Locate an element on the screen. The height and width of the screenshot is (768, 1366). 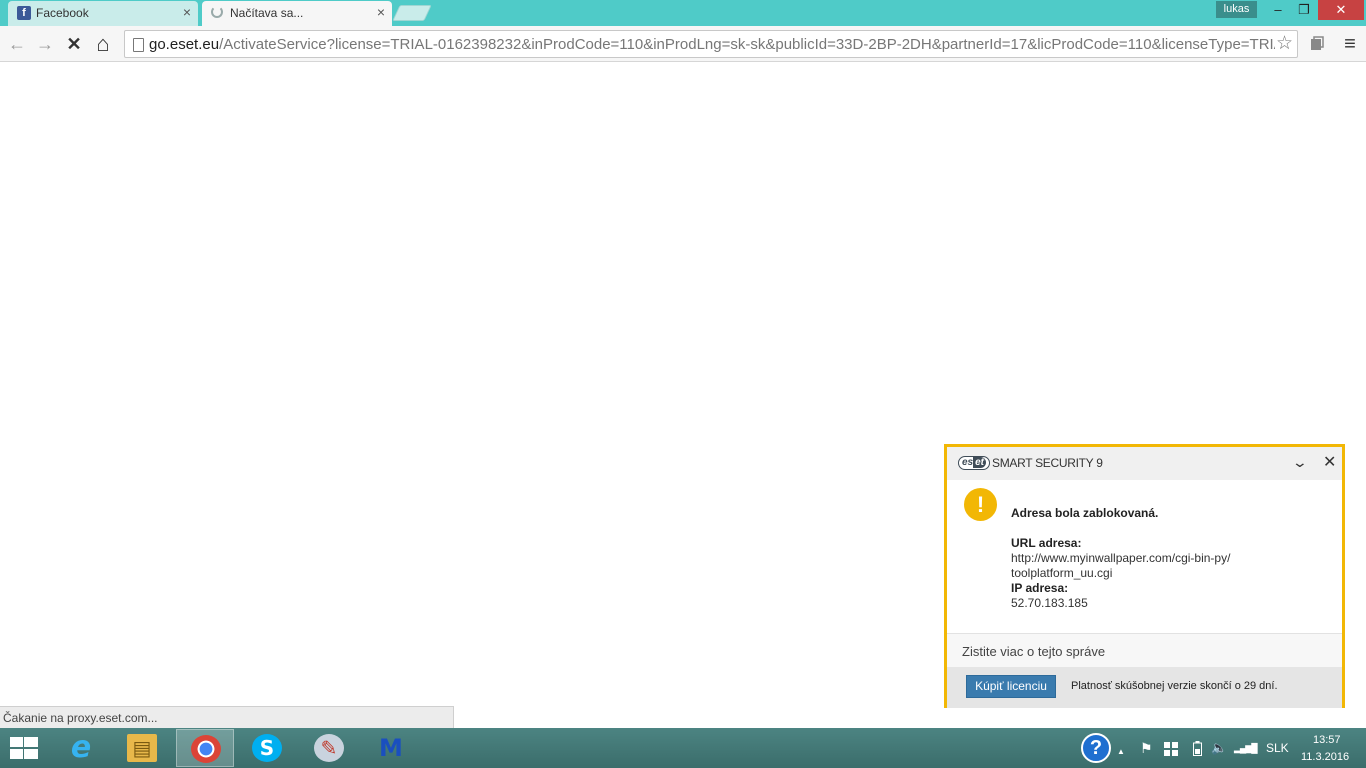
malwarebytes-icon: M is located at coordinates (391, 748).